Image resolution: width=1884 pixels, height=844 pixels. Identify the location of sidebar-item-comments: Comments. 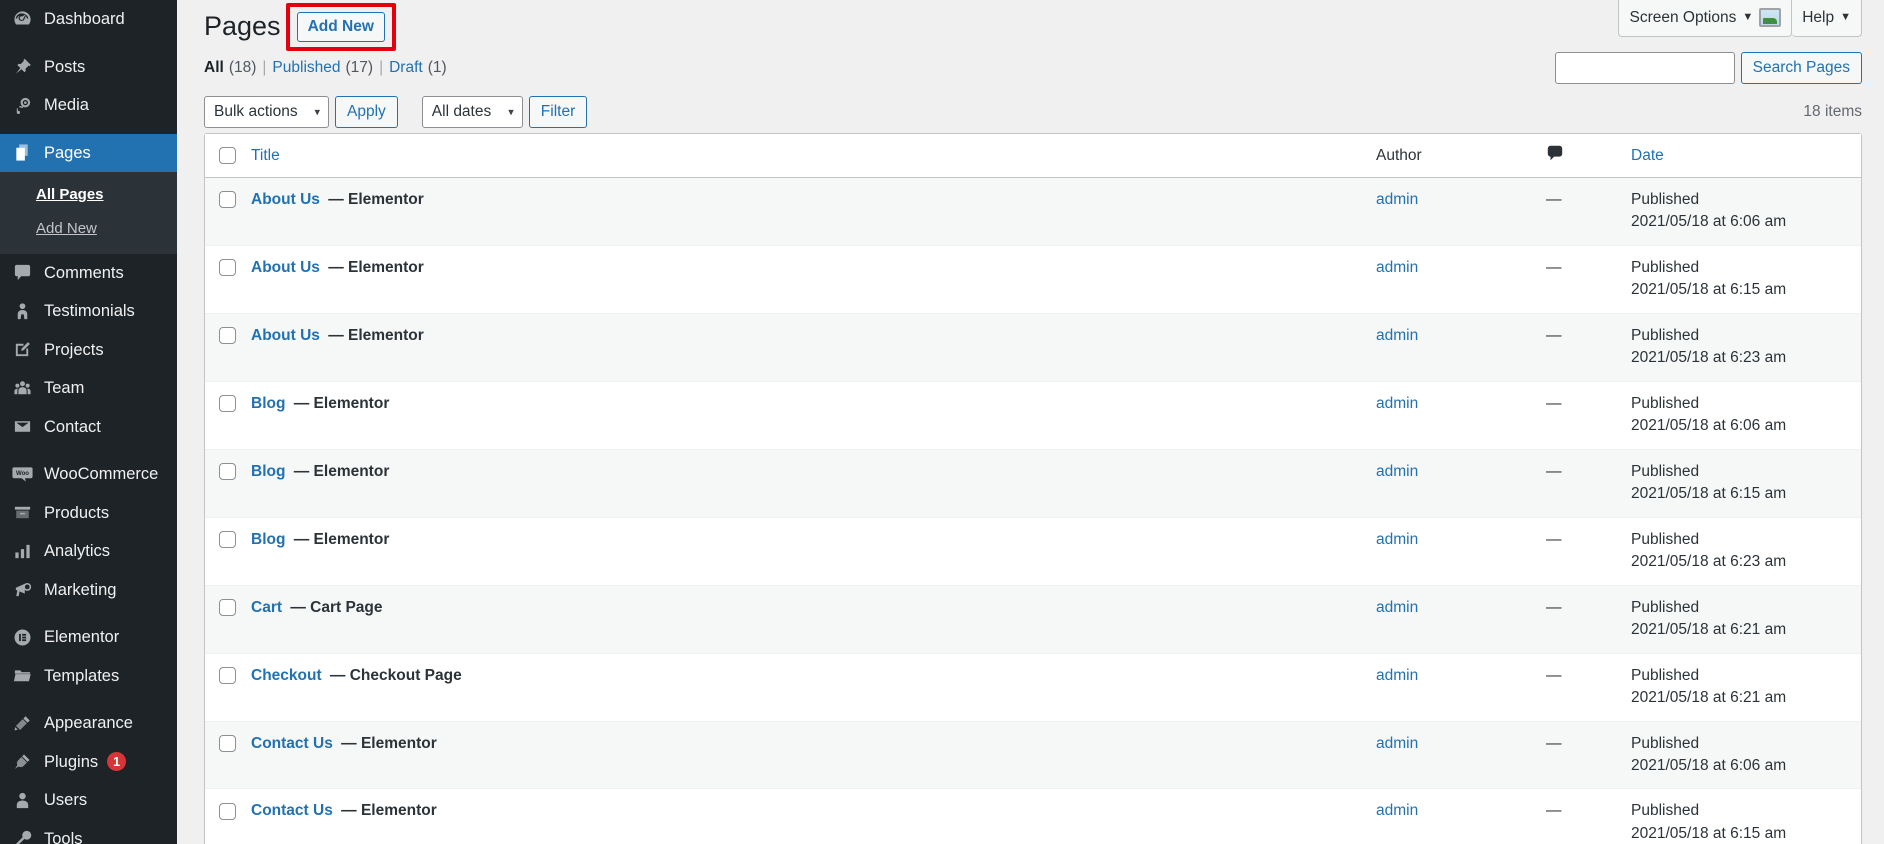
(88, 273).